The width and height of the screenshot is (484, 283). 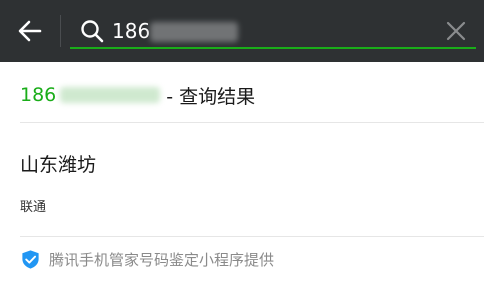 I want to click on clear-search-button, so click(x=456, y=31).